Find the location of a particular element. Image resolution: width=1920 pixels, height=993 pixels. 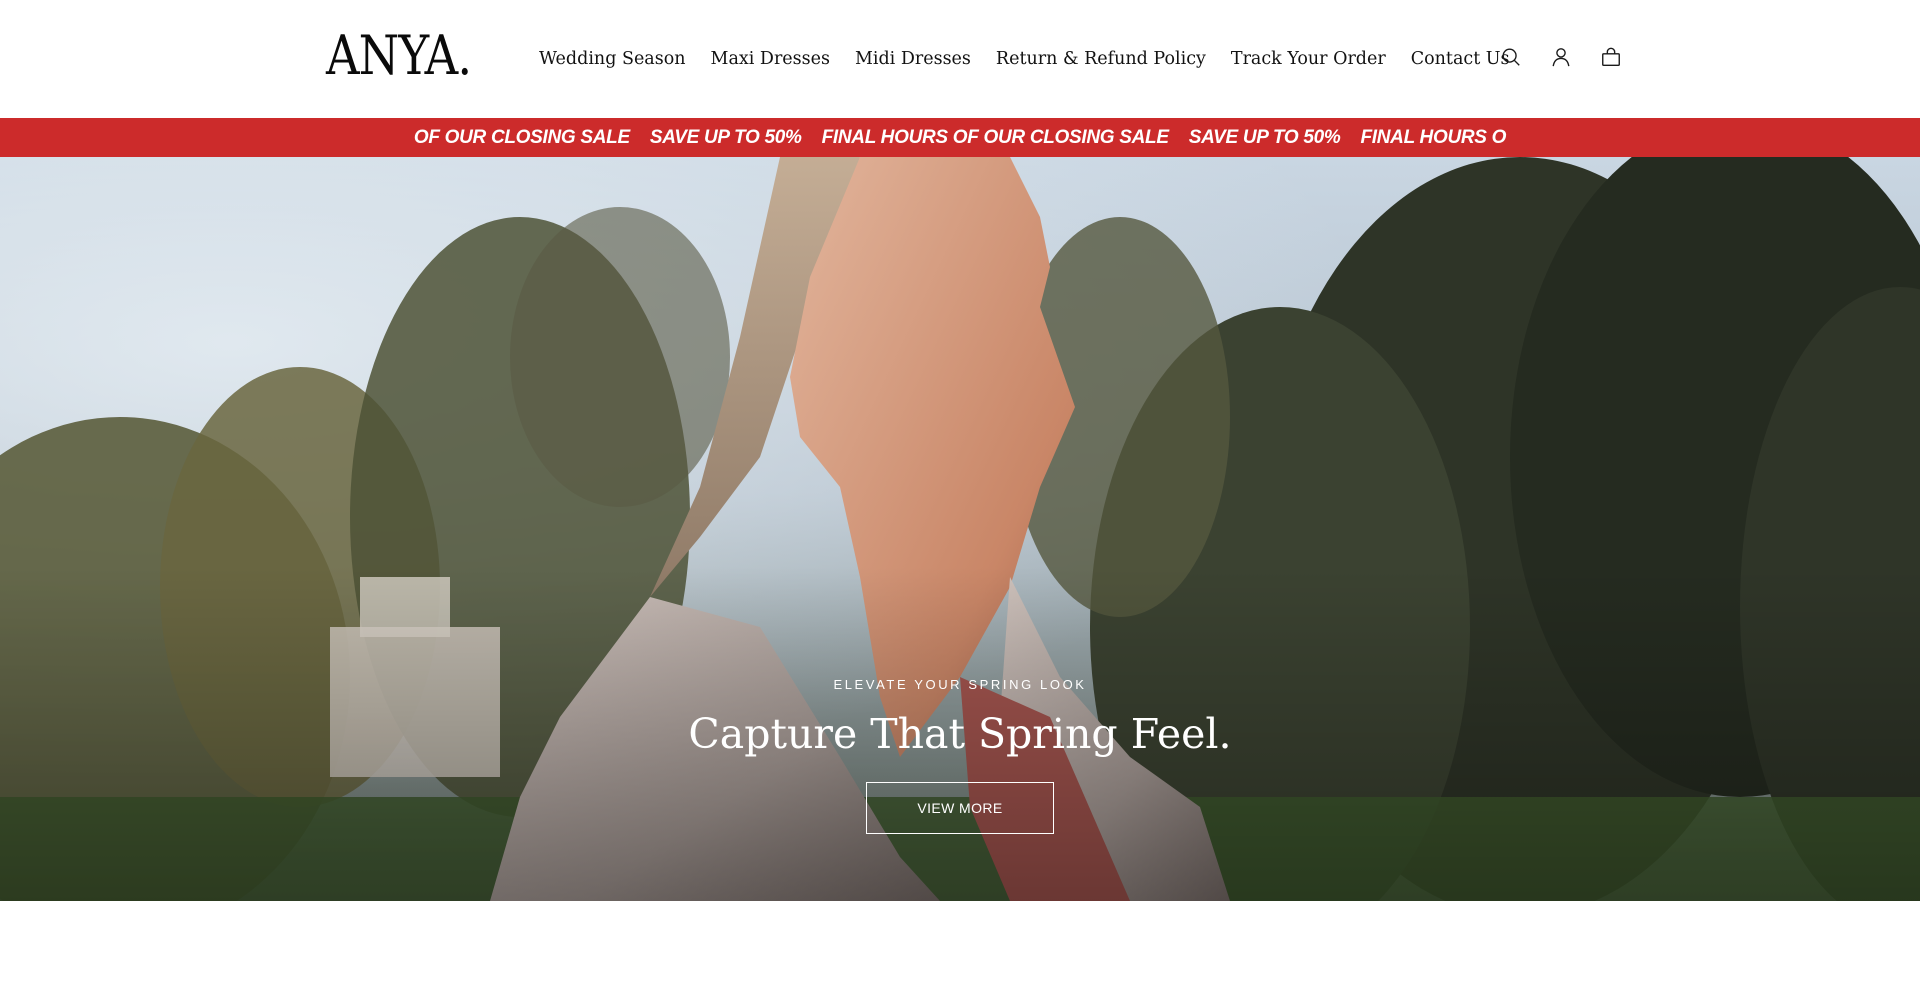

view-more-button: VIEW MORE is located at coordinates (960, 808).